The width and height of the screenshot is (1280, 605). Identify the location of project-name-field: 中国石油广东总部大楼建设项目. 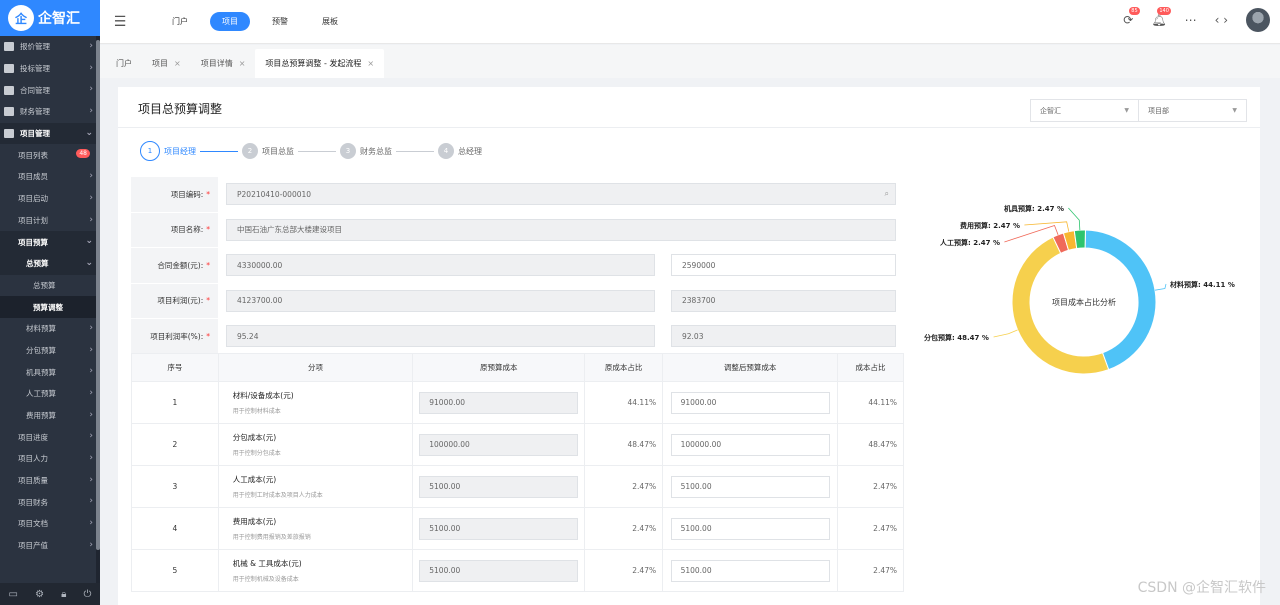
(561, 229).